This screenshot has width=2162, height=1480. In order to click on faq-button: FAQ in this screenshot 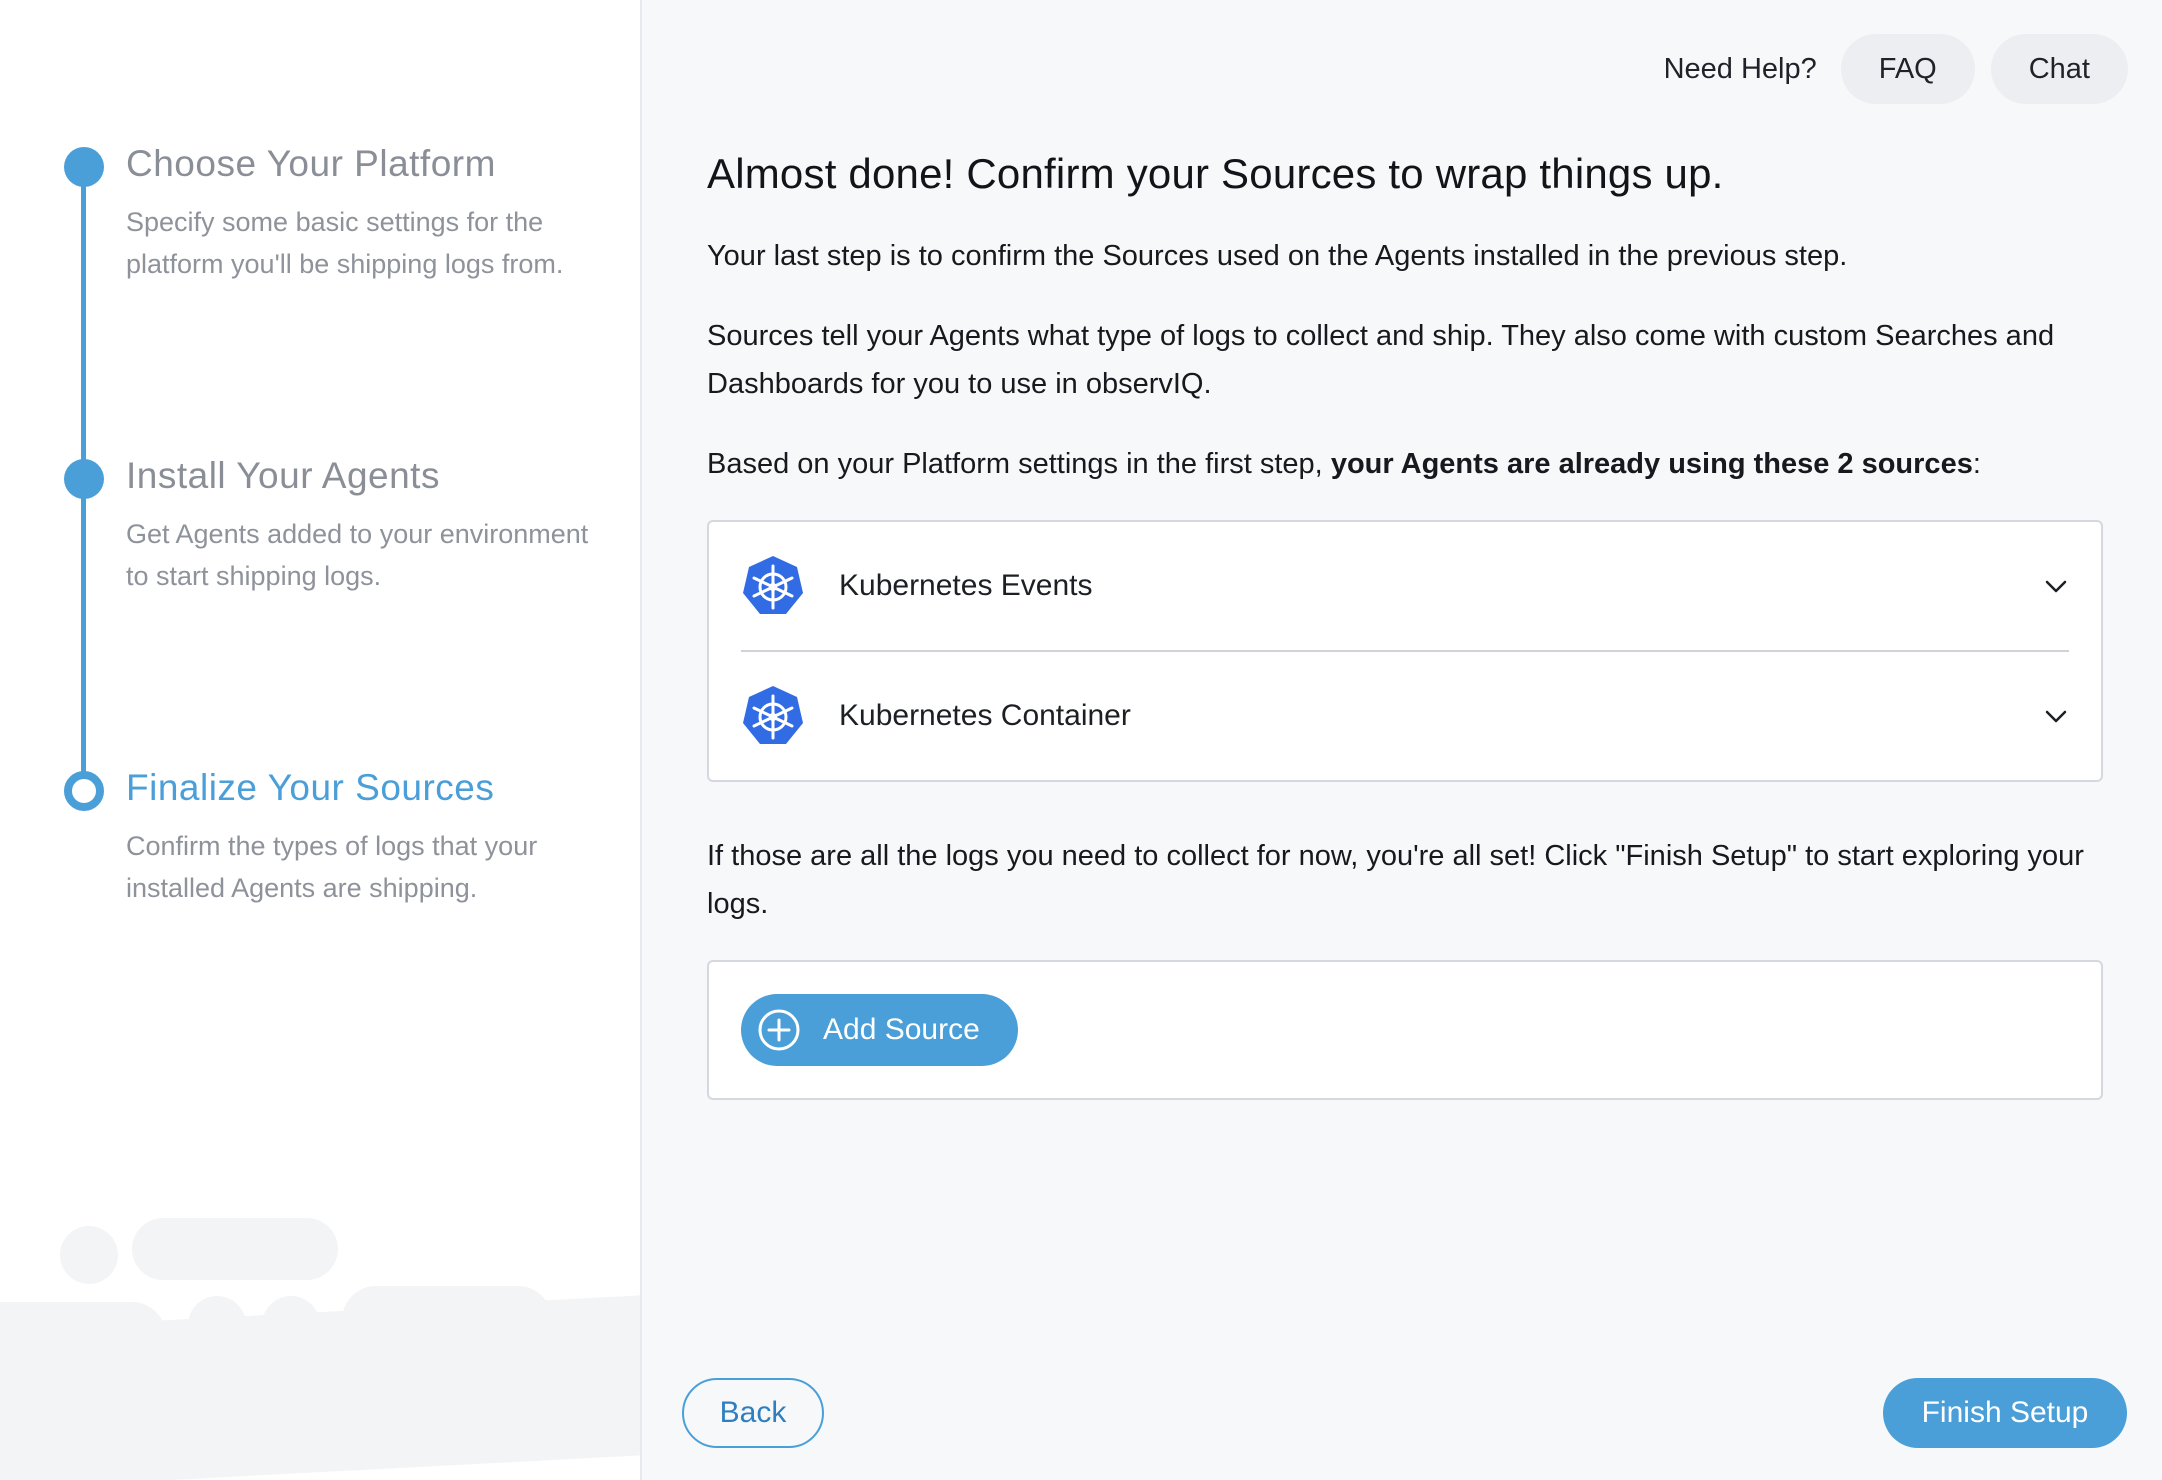, I will do `click(1907, 69)`.